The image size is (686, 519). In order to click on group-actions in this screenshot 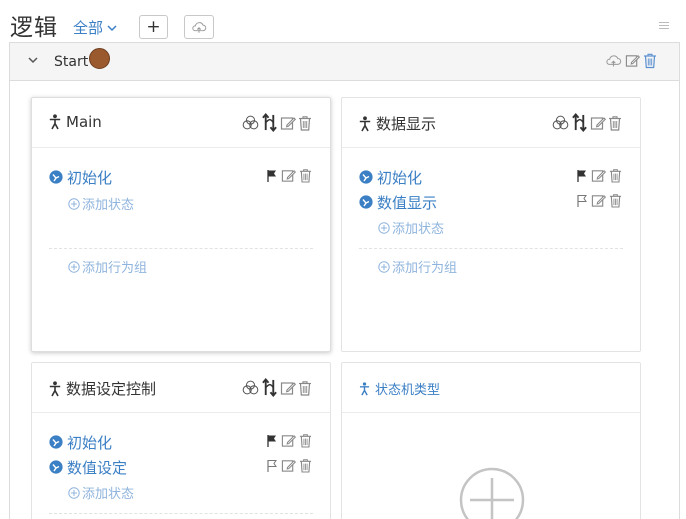, I will do `click(631, 60)`.